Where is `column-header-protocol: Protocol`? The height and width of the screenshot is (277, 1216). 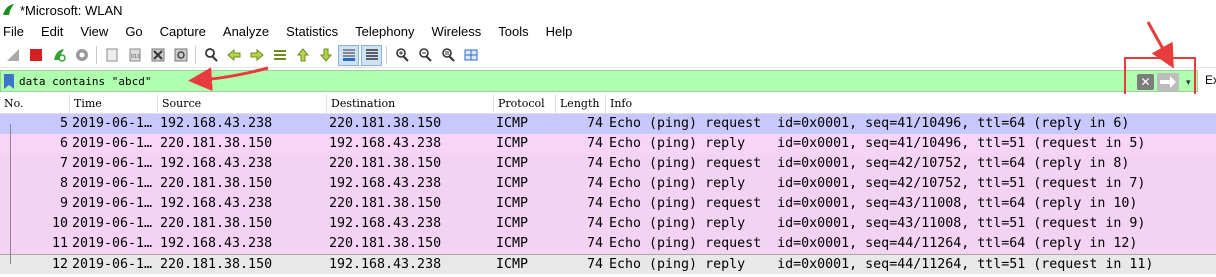 column-header-protocol: Protocol is located at coordinates (525, 104).